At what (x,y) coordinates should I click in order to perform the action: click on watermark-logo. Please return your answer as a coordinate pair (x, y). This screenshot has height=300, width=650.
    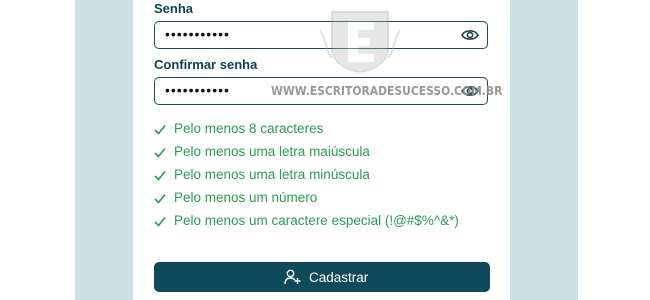
    Looking at the image, I should click on (360, 42).